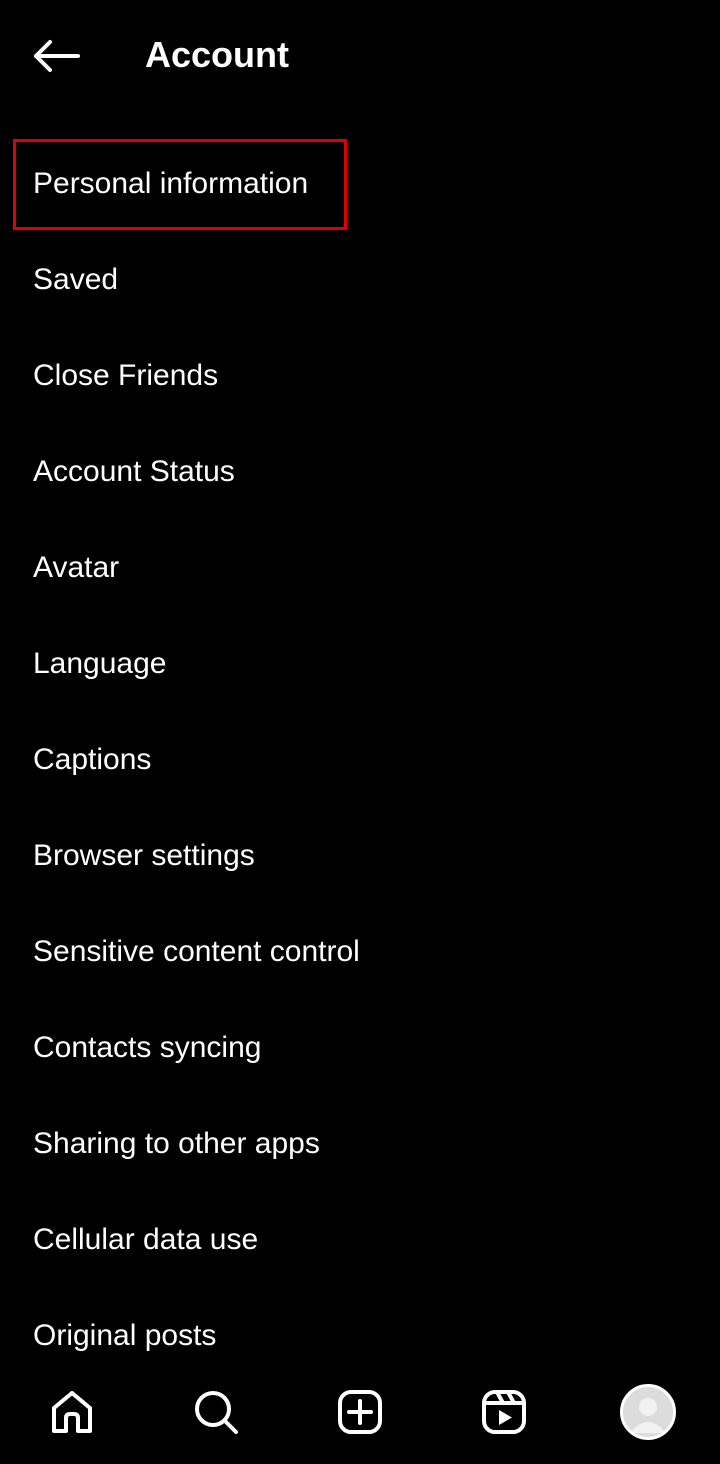 The height and width of the screenshot is (1464, 720). What do you see at coordinates (360, 376) in the screenshot?
I see `menu-item-close-friends: Close Friends` at bounding box center [360, 376].